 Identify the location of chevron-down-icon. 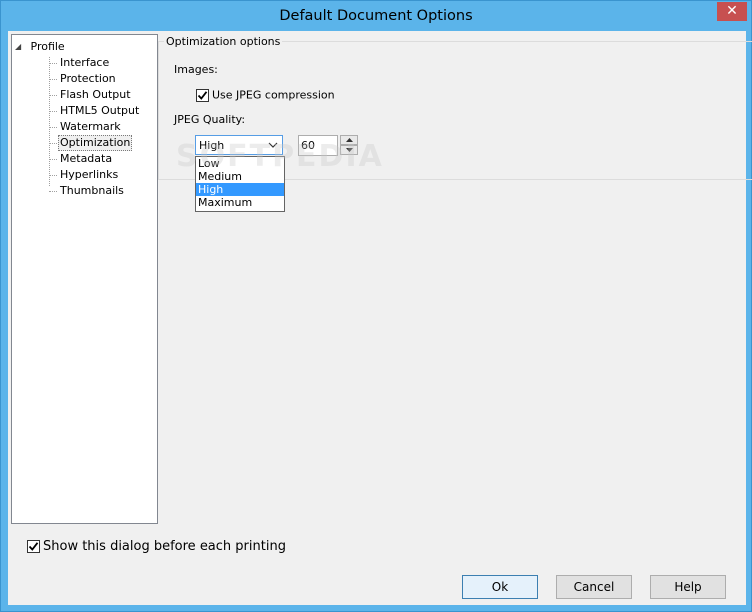
(273, 145).